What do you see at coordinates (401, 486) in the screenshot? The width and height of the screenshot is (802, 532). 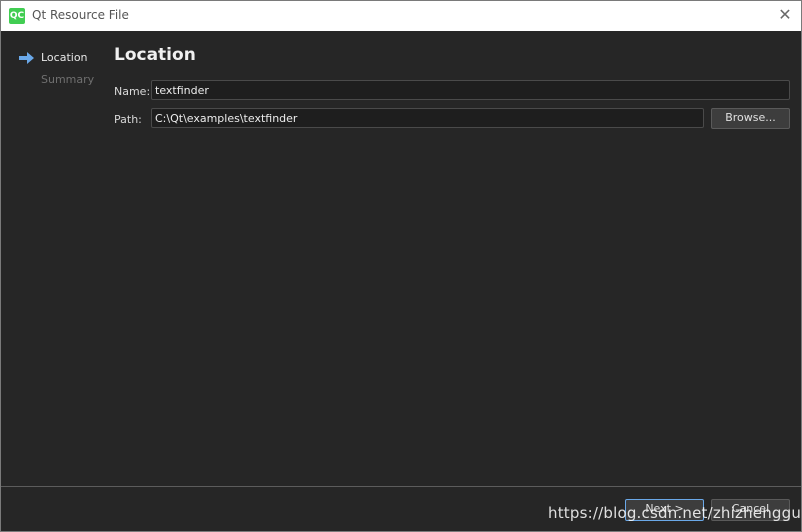 I see `footer-divider` at bounding box center [401, 486].